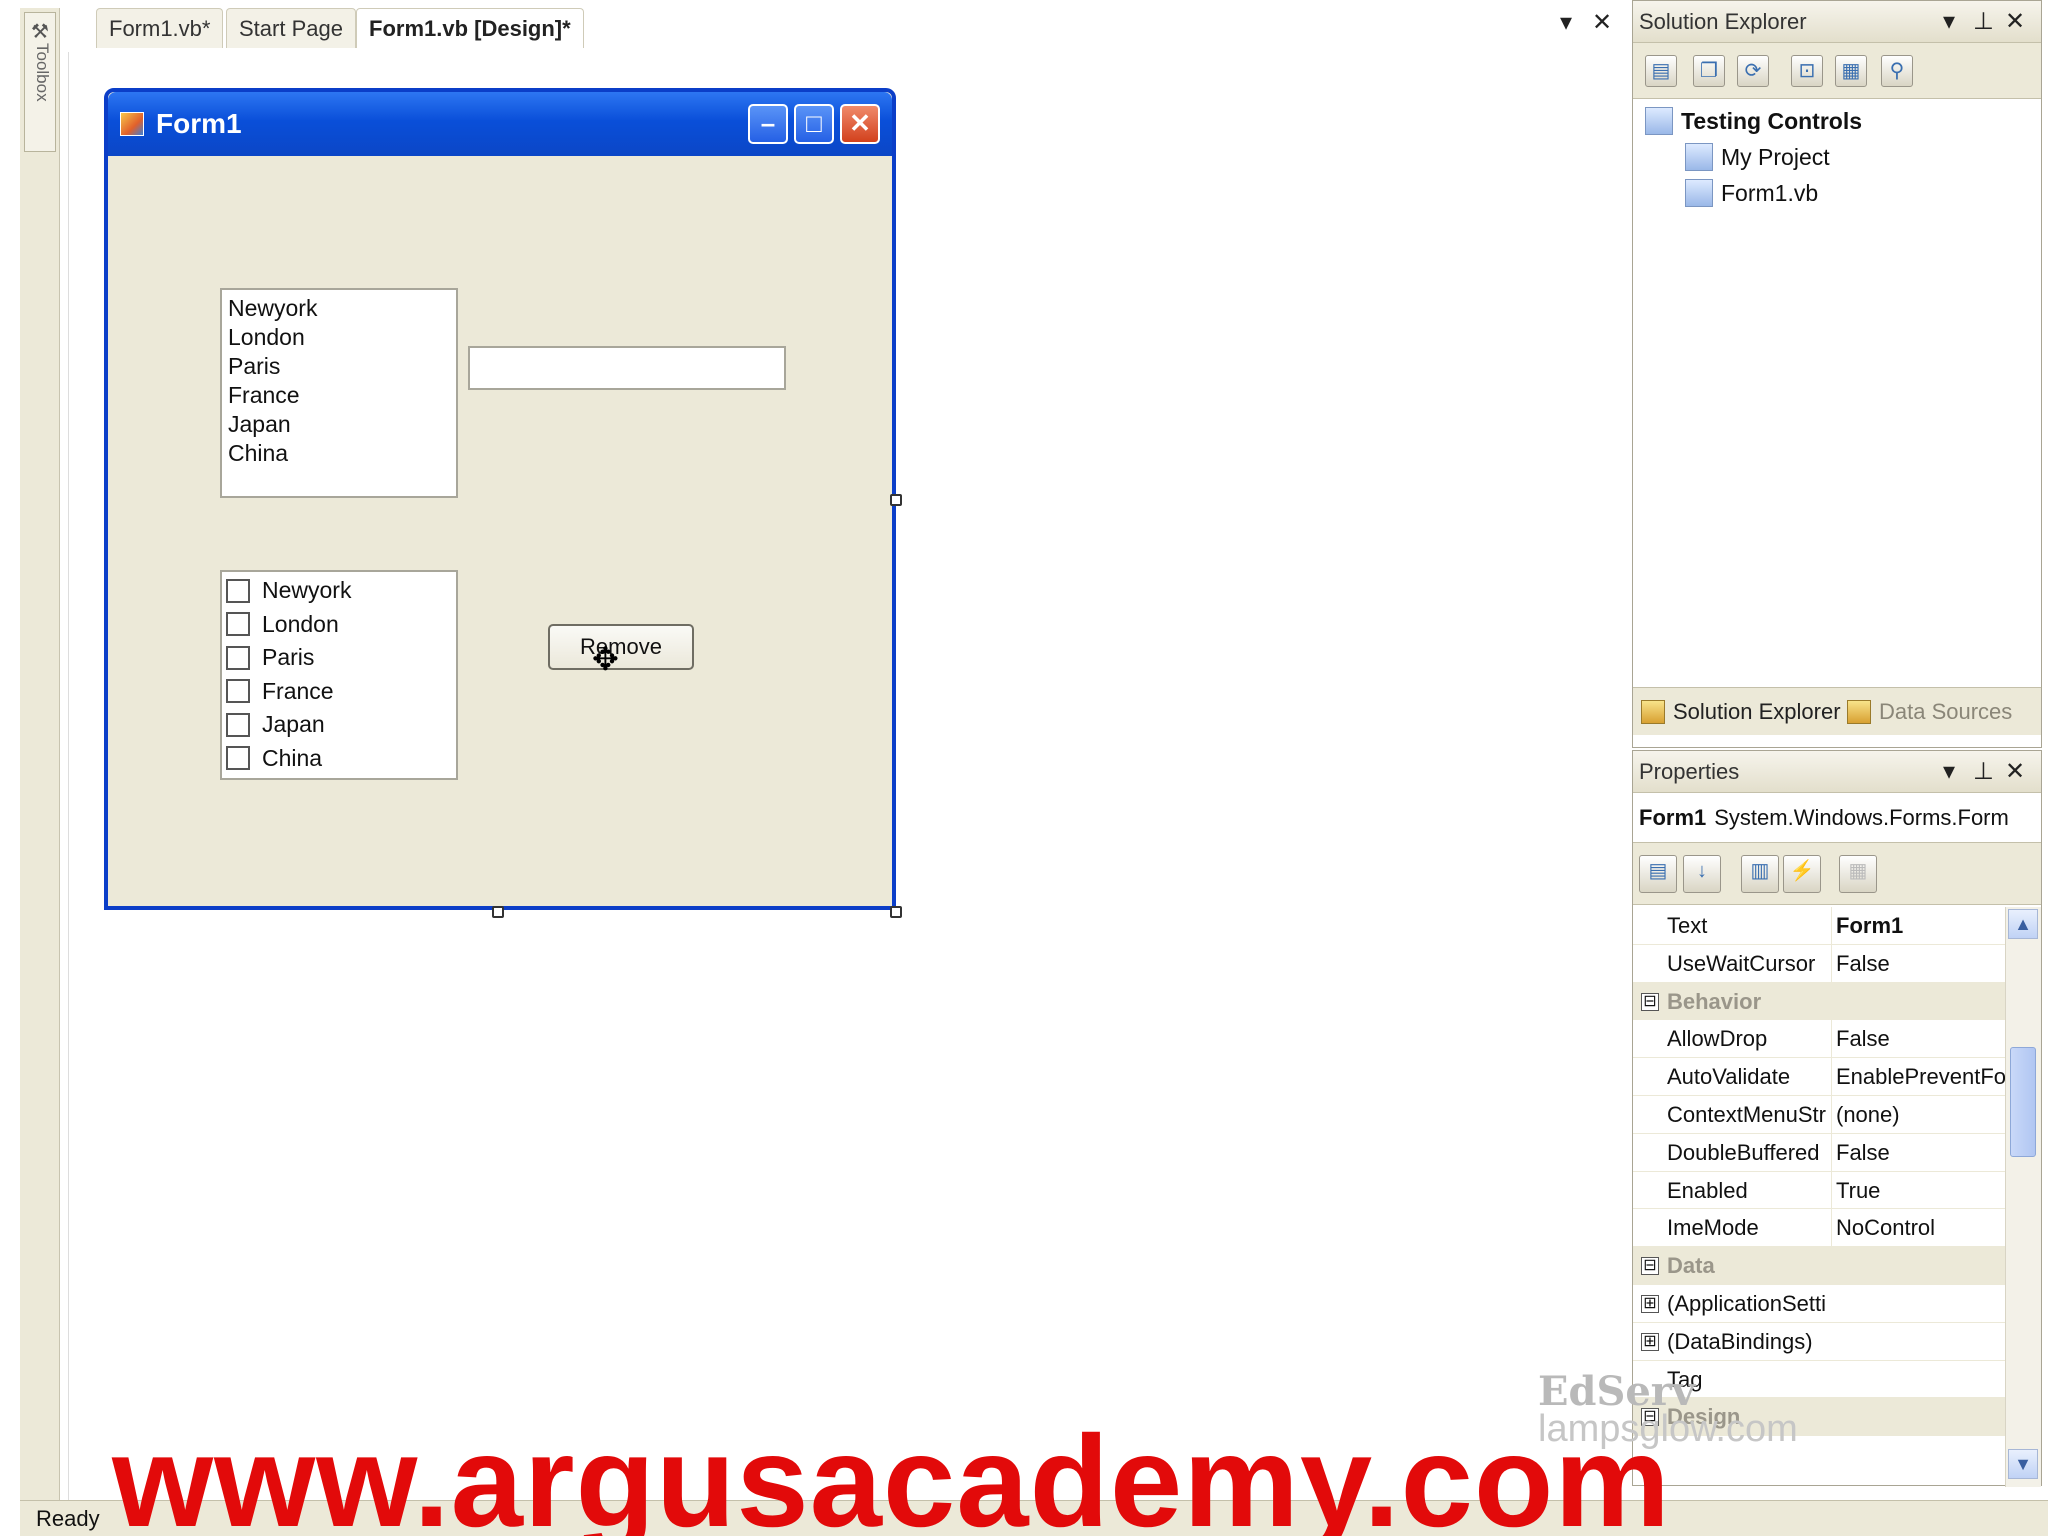  I want to click on list-item: Newyork, so click(339, 308).